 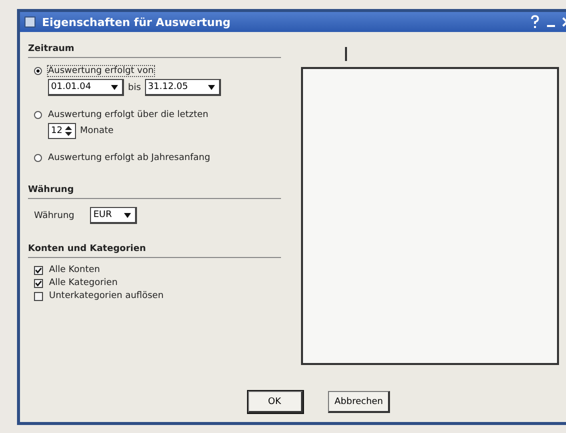 I want to click on app-icon, so click(x=30, y=22).